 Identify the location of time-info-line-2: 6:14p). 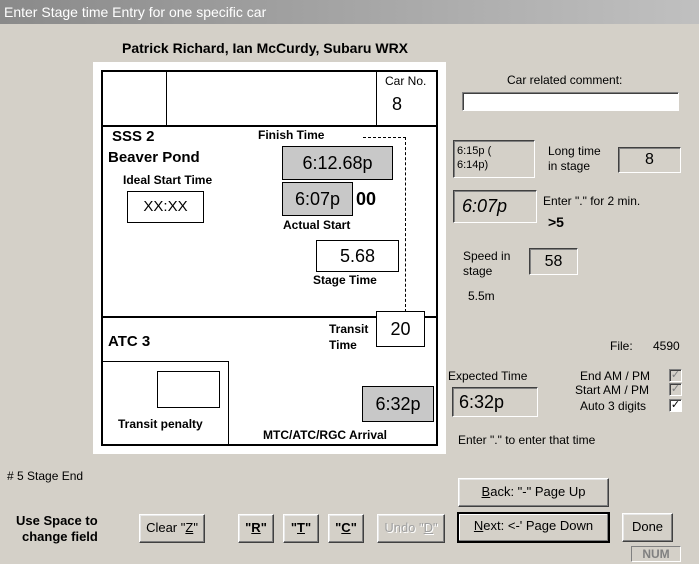
(473, 165).